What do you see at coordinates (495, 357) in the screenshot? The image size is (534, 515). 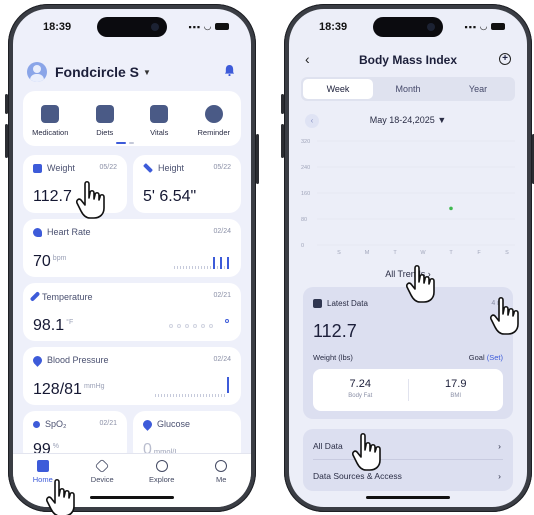 I see `set-goal-link: (Set)` at bounding box center [495, 357].